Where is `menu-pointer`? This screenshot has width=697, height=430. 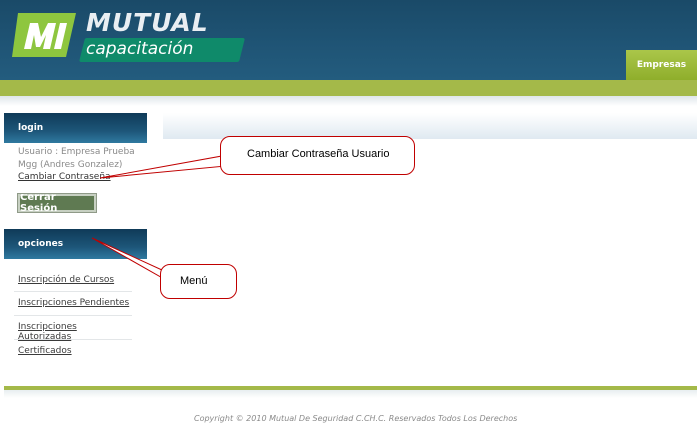
menu-pointer is located at coordinates (129, 259).